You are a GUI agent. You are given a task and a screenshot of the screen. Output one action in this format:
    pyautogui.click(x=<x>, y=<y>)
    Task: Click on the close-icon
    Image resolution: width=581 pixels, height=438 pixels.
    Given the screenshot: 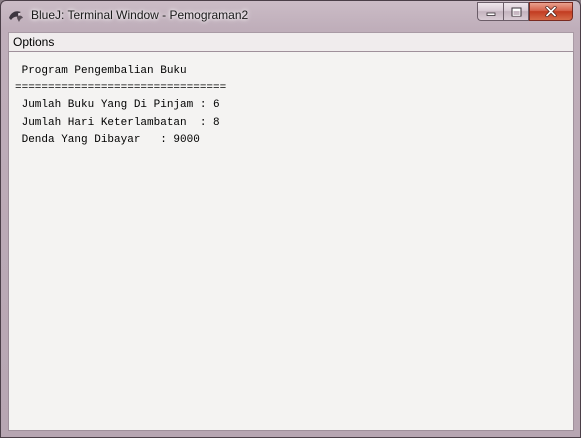 What is the action you would take?
    pyautogui.click(x=551, y=11)
    